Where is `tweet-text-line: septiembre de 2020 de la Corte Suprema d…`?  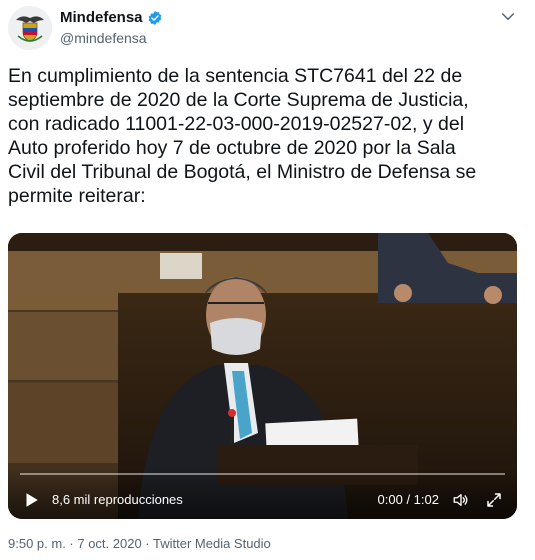
tweet-text-line: septiembre de 2020 de la Corte Suprema d… is located at coordinates (238, 100).